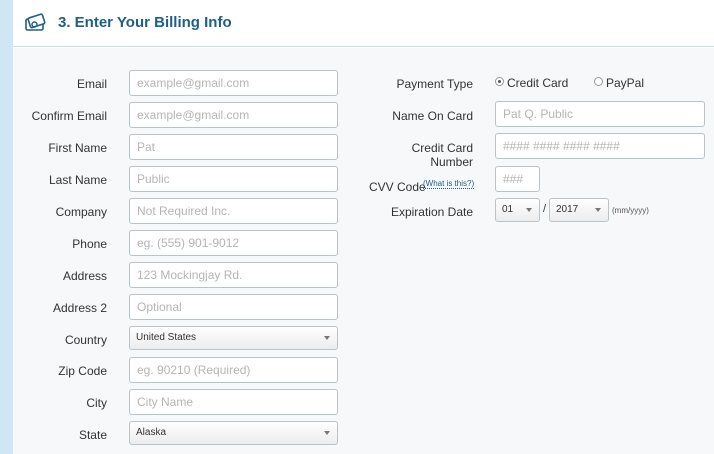  Describe the element at coordinates (233, 433) in the screenshot. I see `state-select: Alaska` at that location.